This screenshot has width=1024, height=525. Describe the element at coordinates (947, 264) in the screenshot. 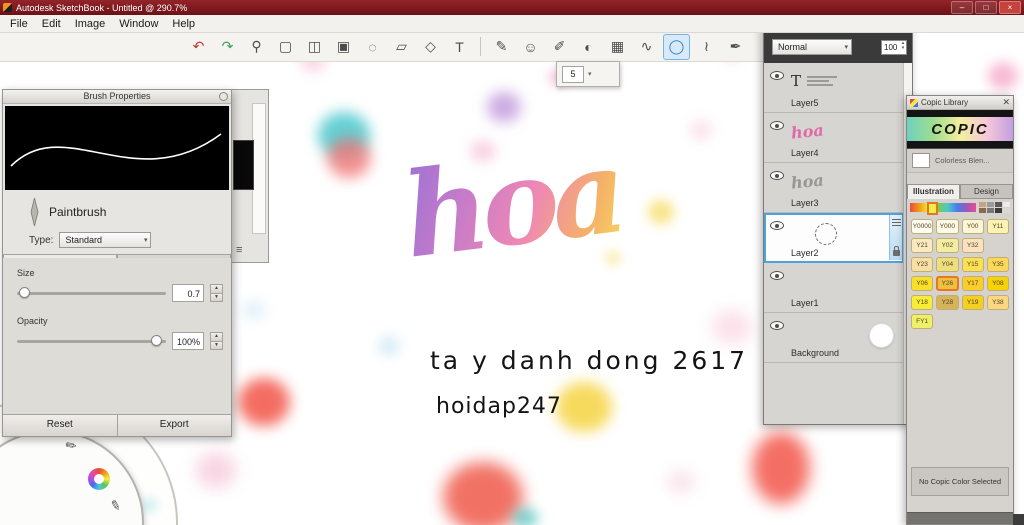

I see `copic-chip-y04: Y04` at that location.